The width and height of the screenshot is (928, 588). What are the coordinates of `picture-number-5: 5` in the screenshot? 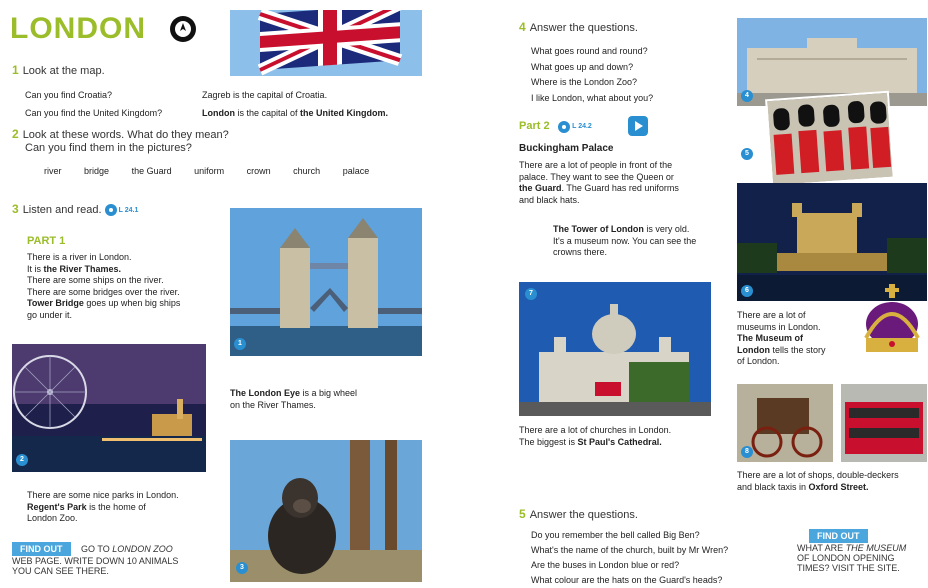 It's located at (747, 154).